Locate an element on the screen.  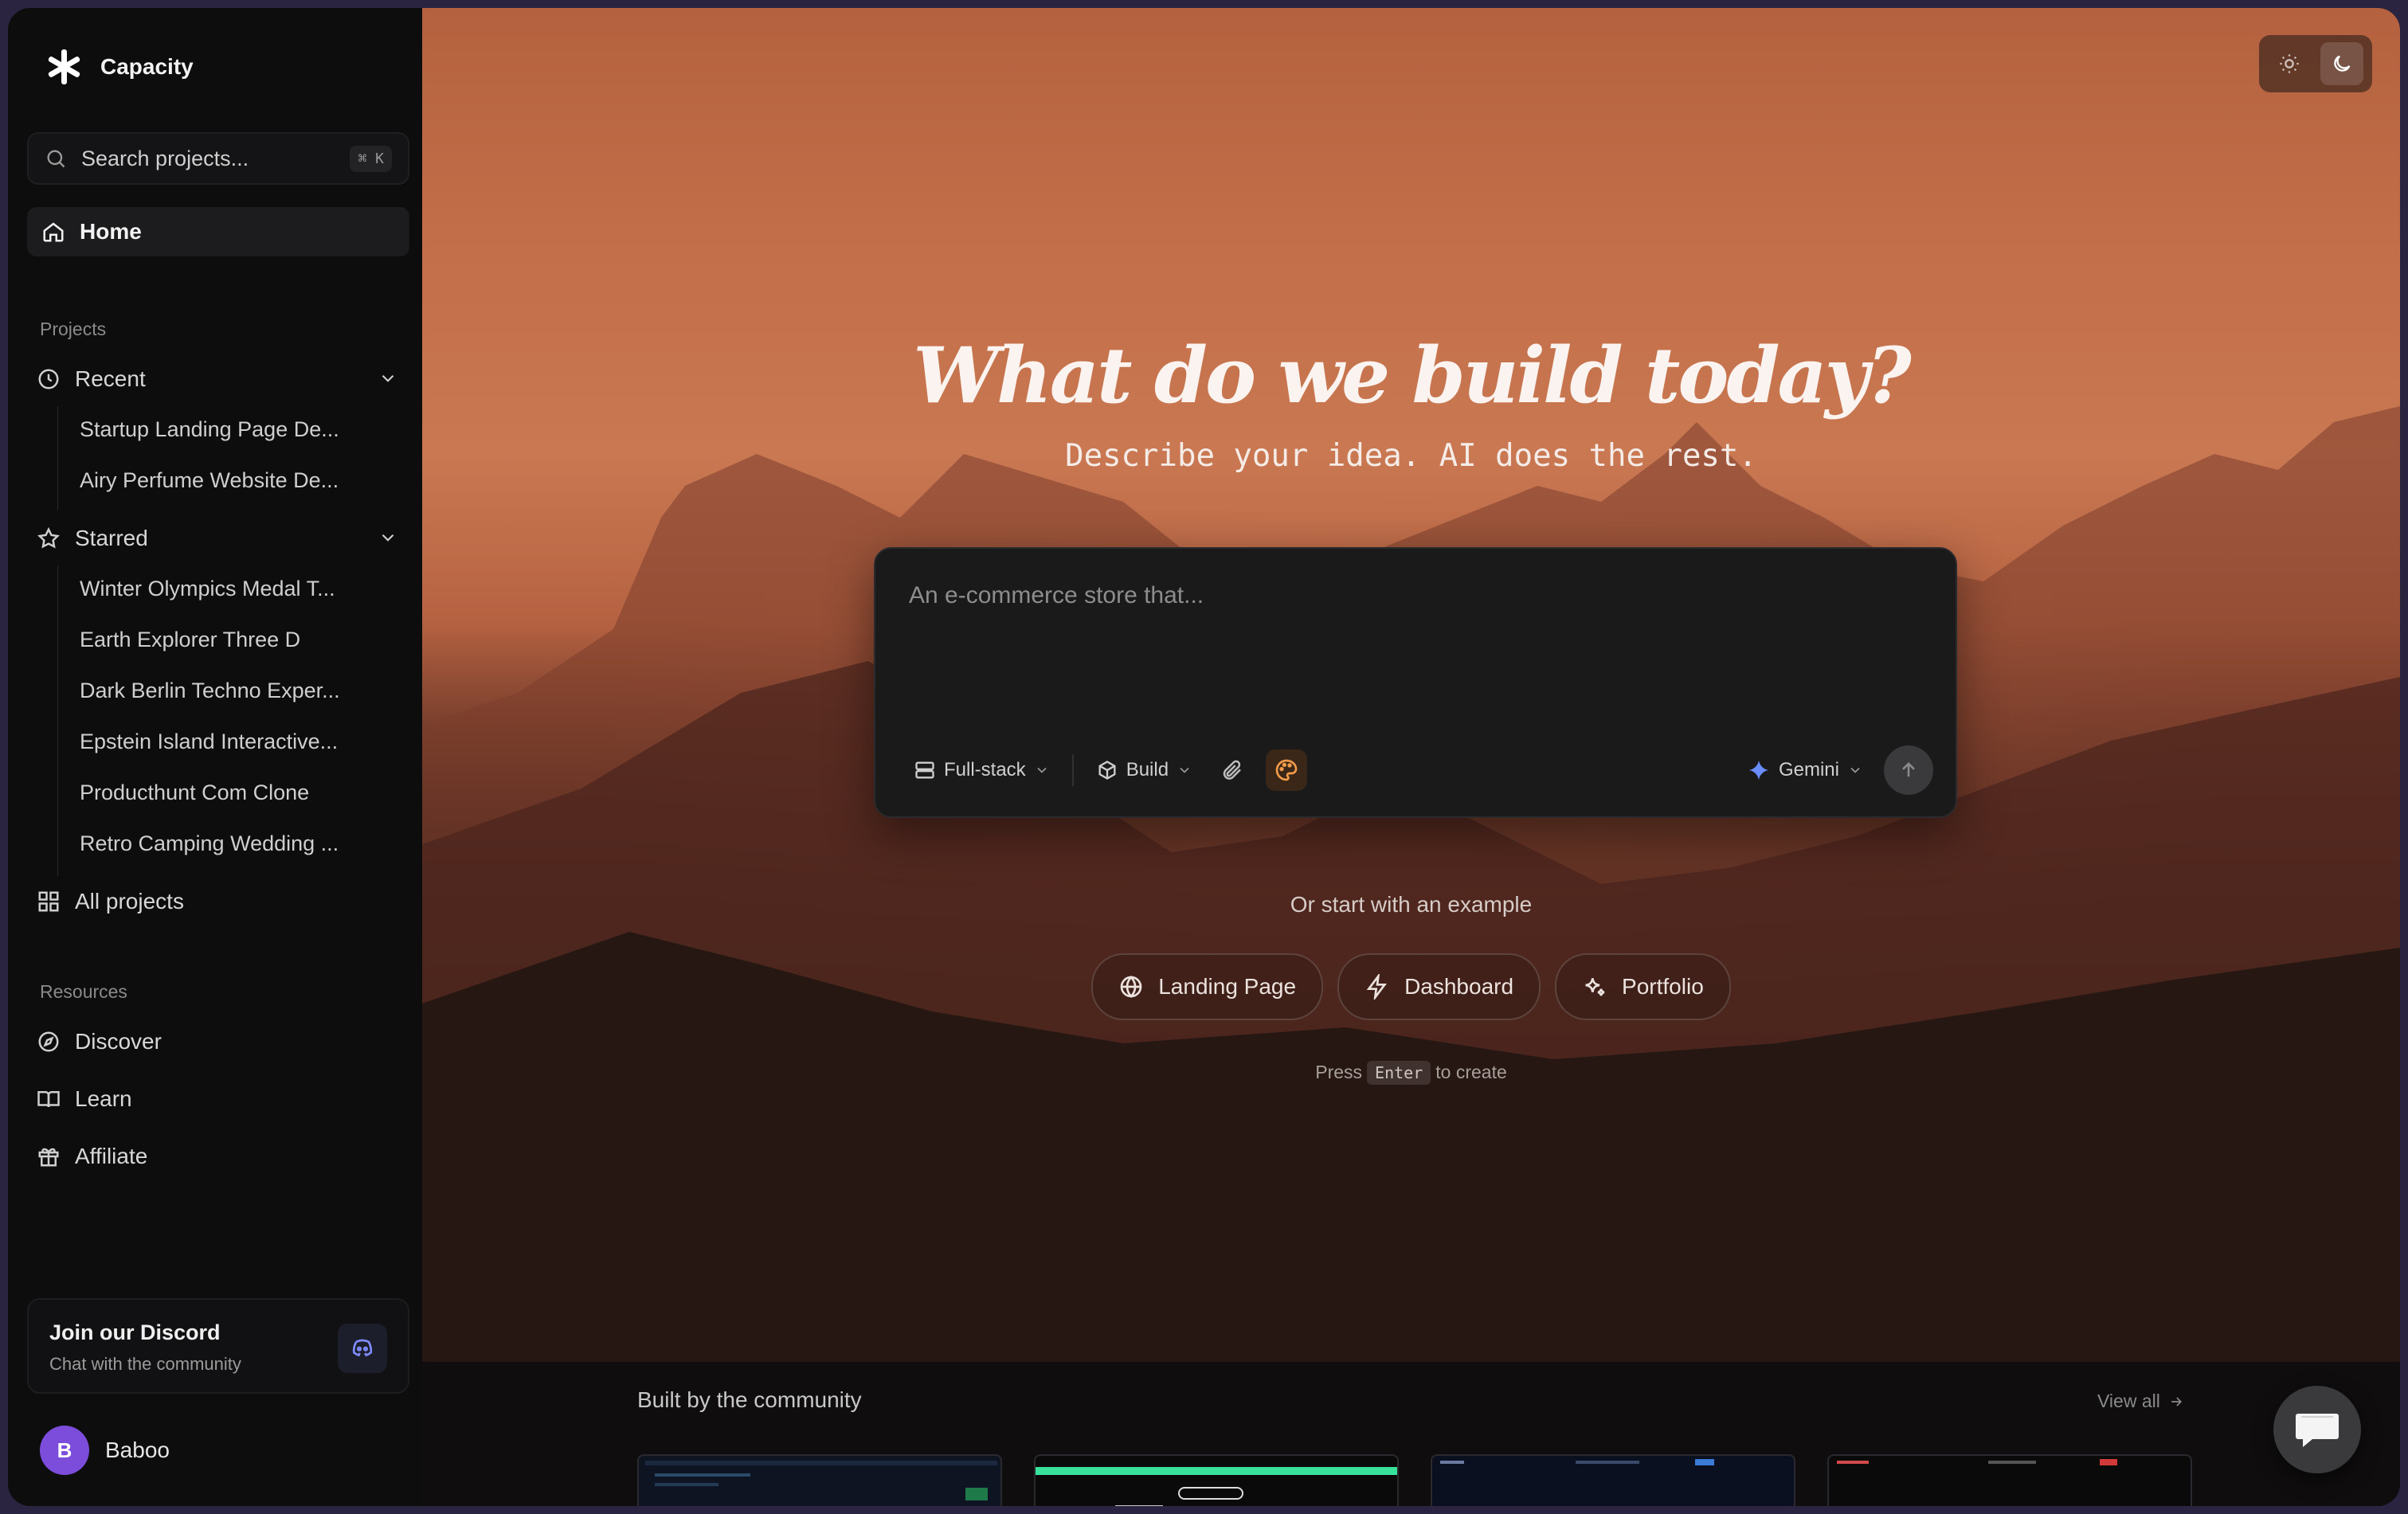
palette-icon is located at coordinates (1287, 770).